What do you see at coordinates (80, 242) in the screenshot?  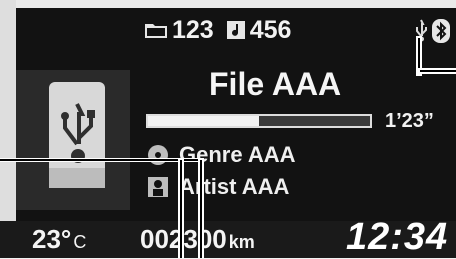 I see `temperature-unit: C` at bounding box center [80, 242].